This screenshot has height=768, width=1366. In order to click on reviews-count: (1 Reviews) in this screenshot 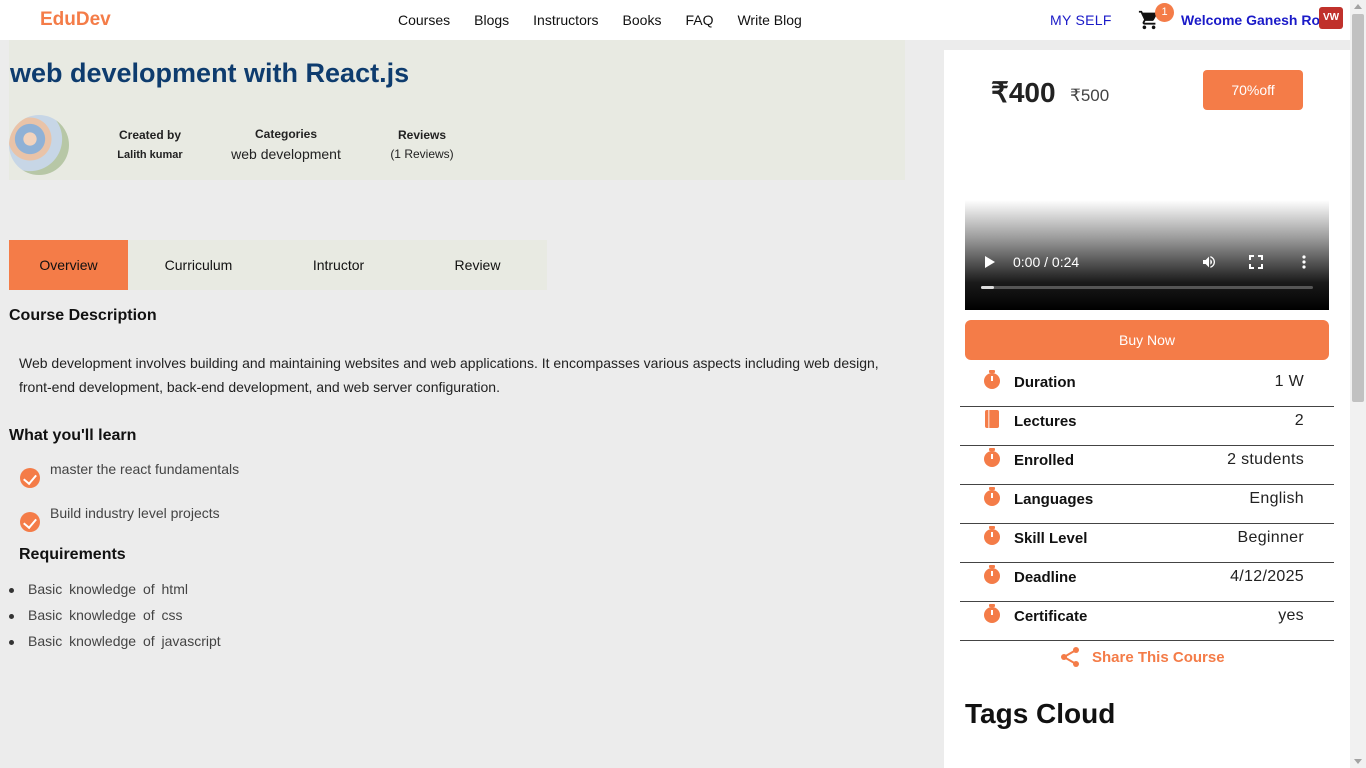, I will do `click(422, 154)`.